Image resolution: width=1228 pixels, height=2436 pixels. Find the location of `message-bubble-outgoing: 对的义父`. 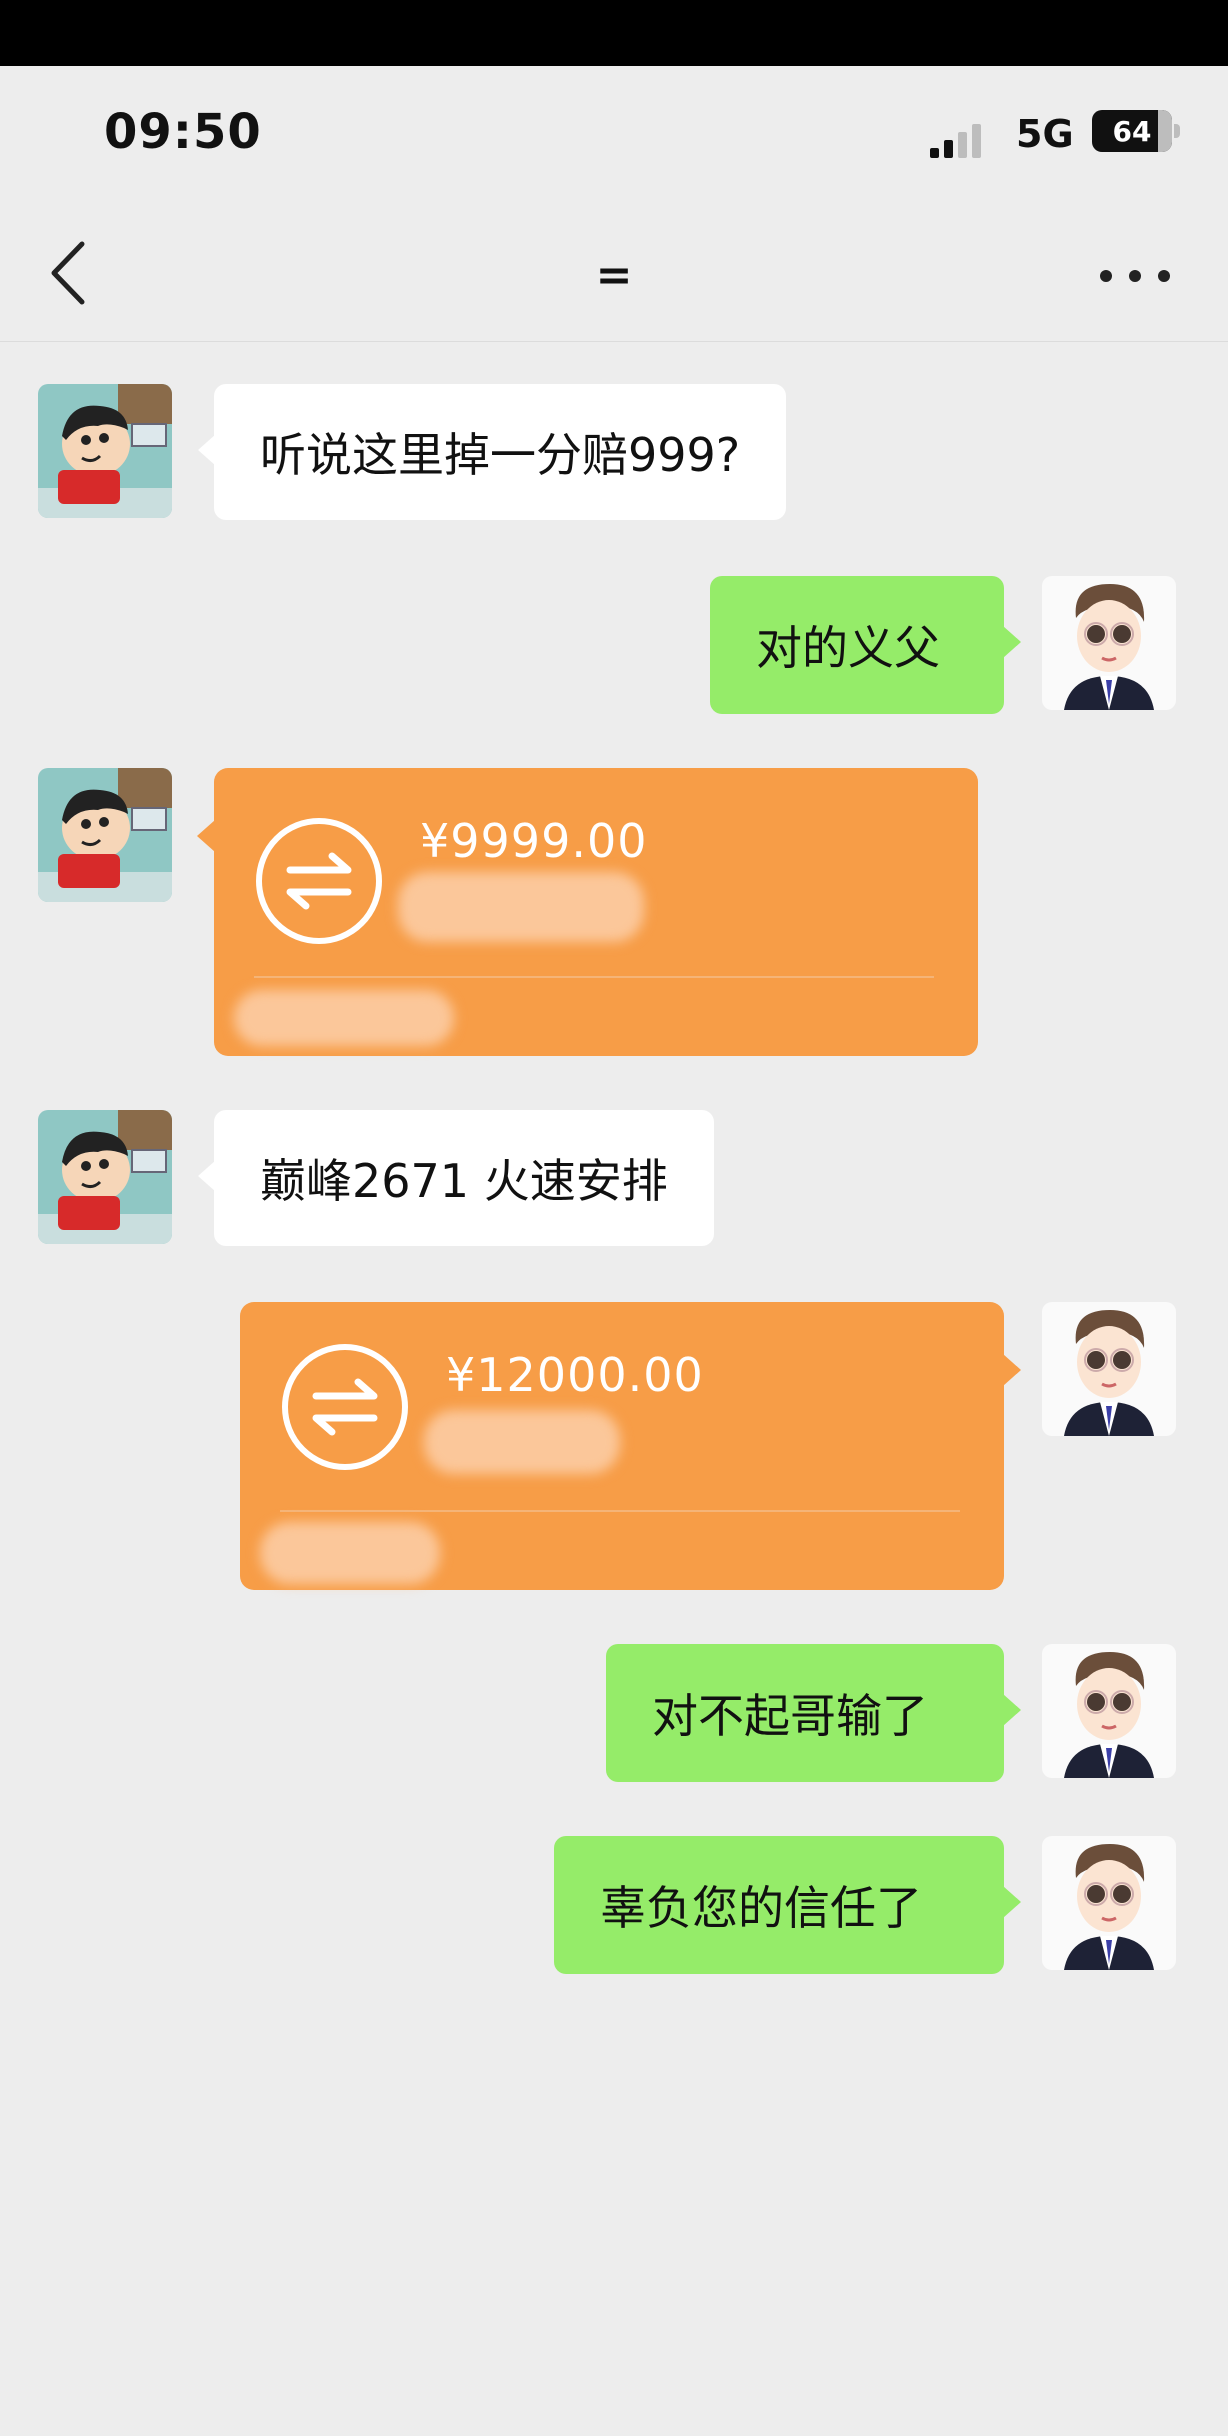

message-bubble-outgoing: 对的义父 is located at coordinates (865, 645).